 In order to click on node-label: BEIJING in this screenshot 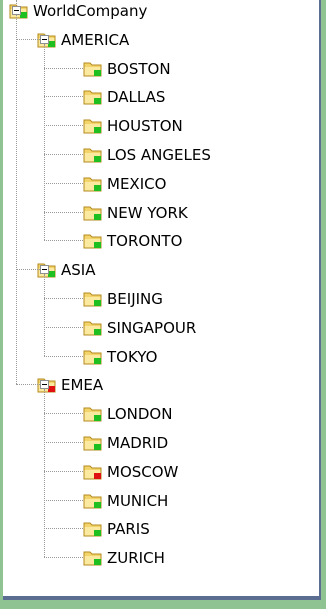, I will do `click(135, 299)`.